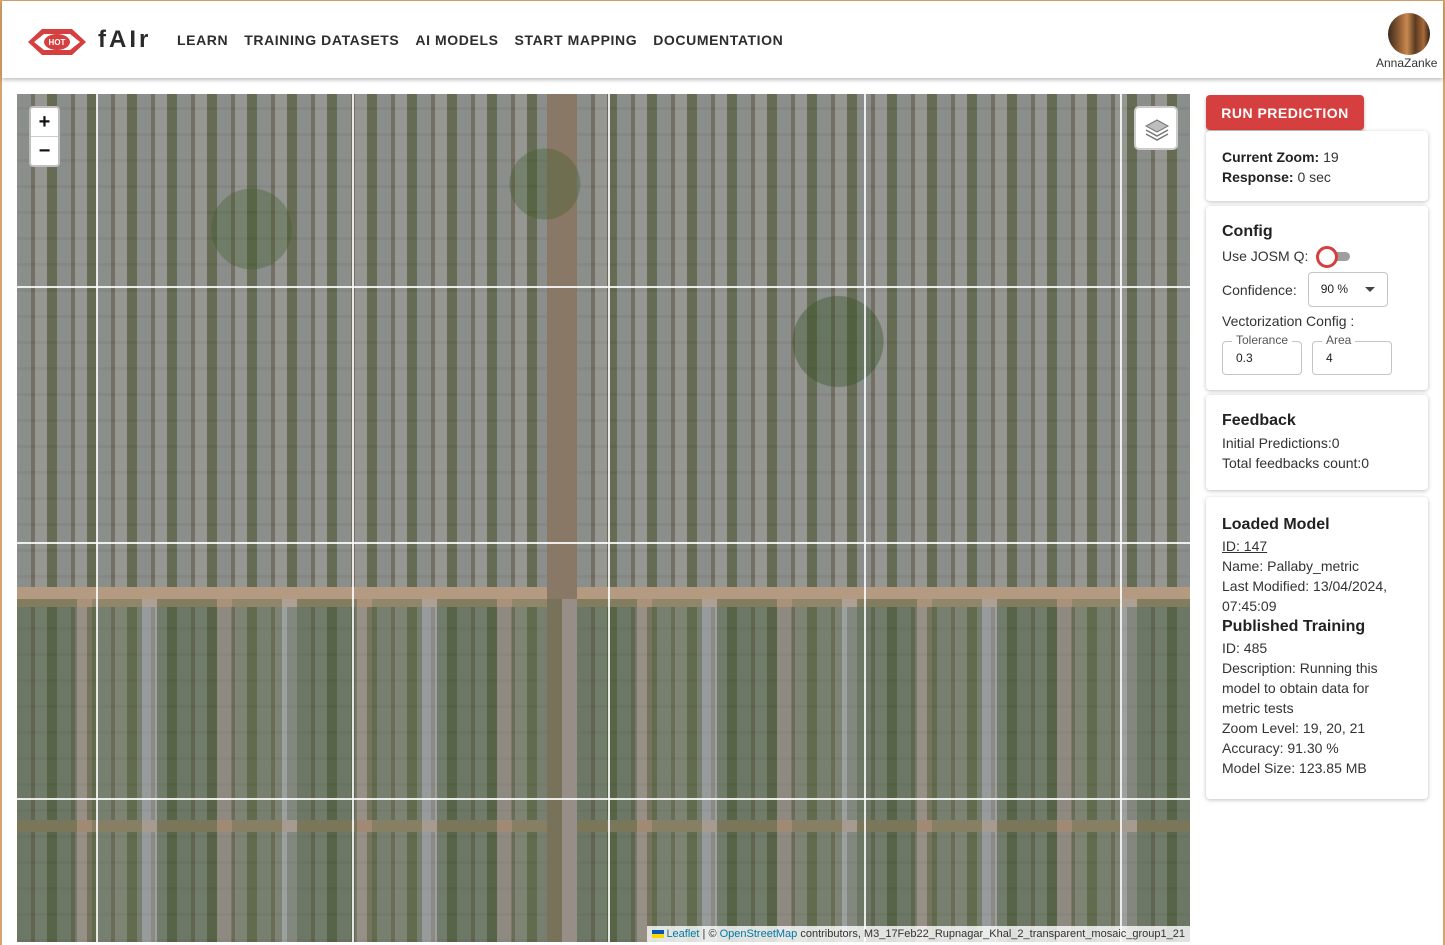  I want to click on model-size: Model Size: 123.85 MB, so click(1294, 768).